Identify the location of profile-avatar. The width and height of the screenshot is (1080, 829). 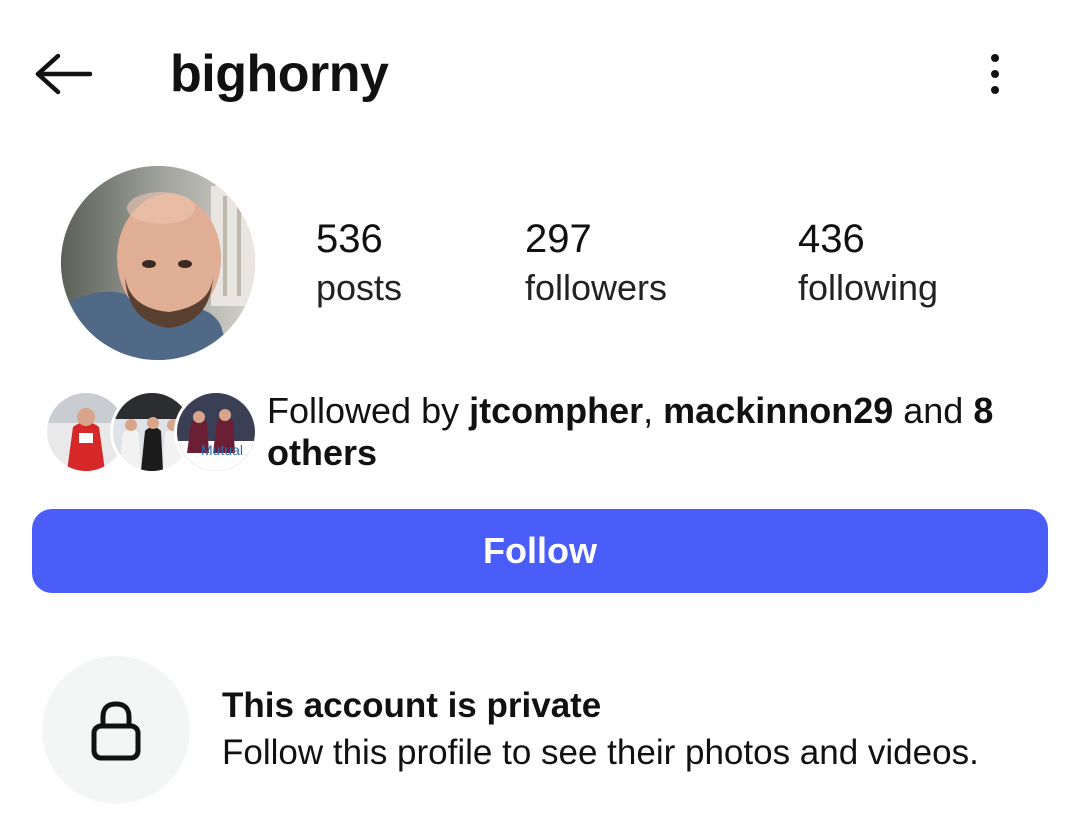
(158, 263).